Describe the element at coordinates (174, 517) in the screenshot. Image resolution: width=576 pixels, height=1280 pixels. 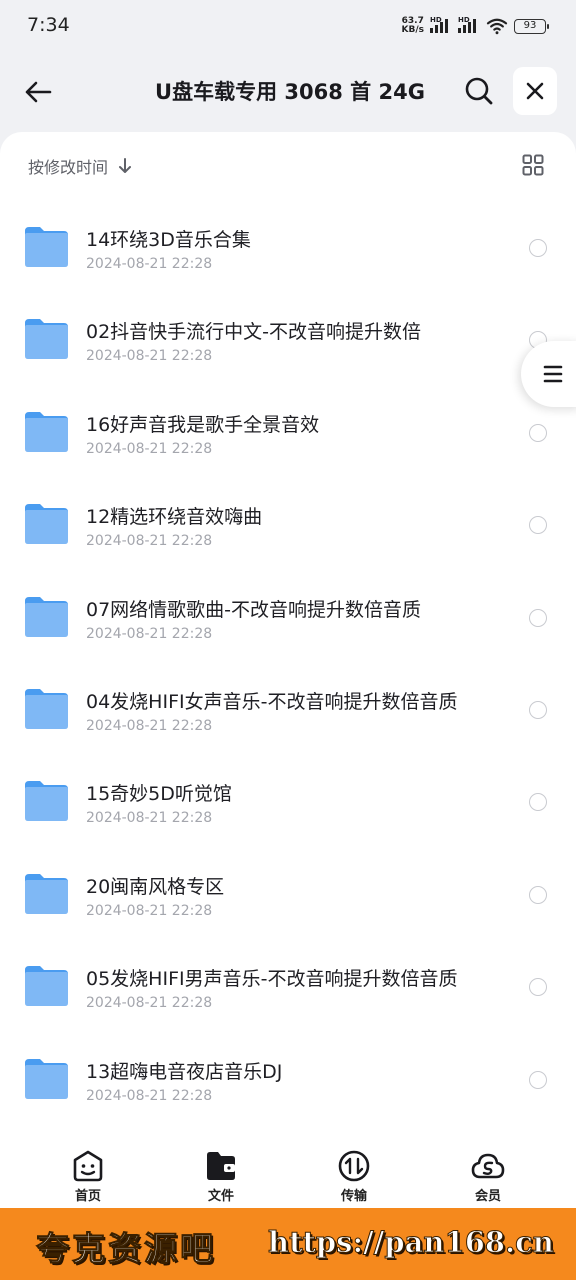
I see `file-name: 12精选环绕音效嗨曲` at that location.